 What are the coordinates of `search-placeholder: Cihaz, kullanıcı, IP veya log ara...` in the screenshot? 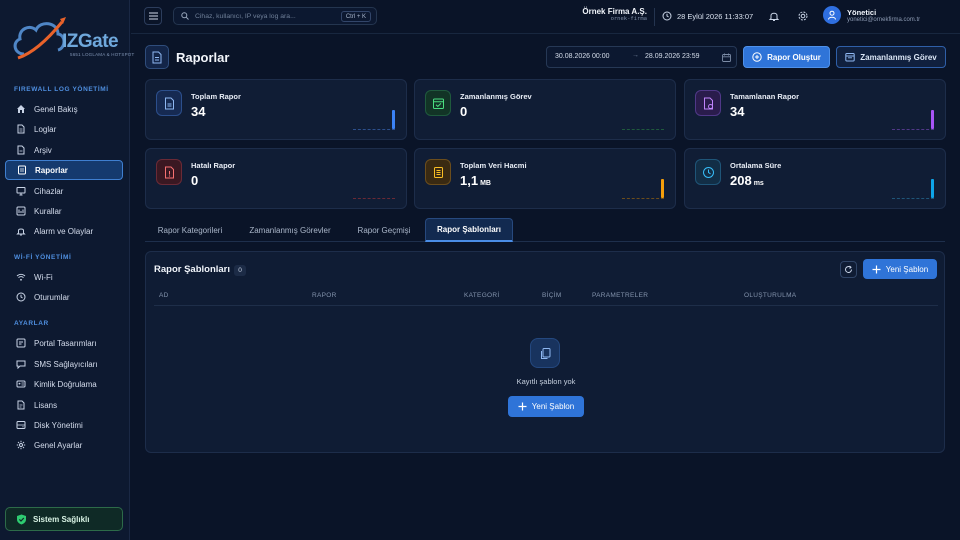 It's located at (245, 16).